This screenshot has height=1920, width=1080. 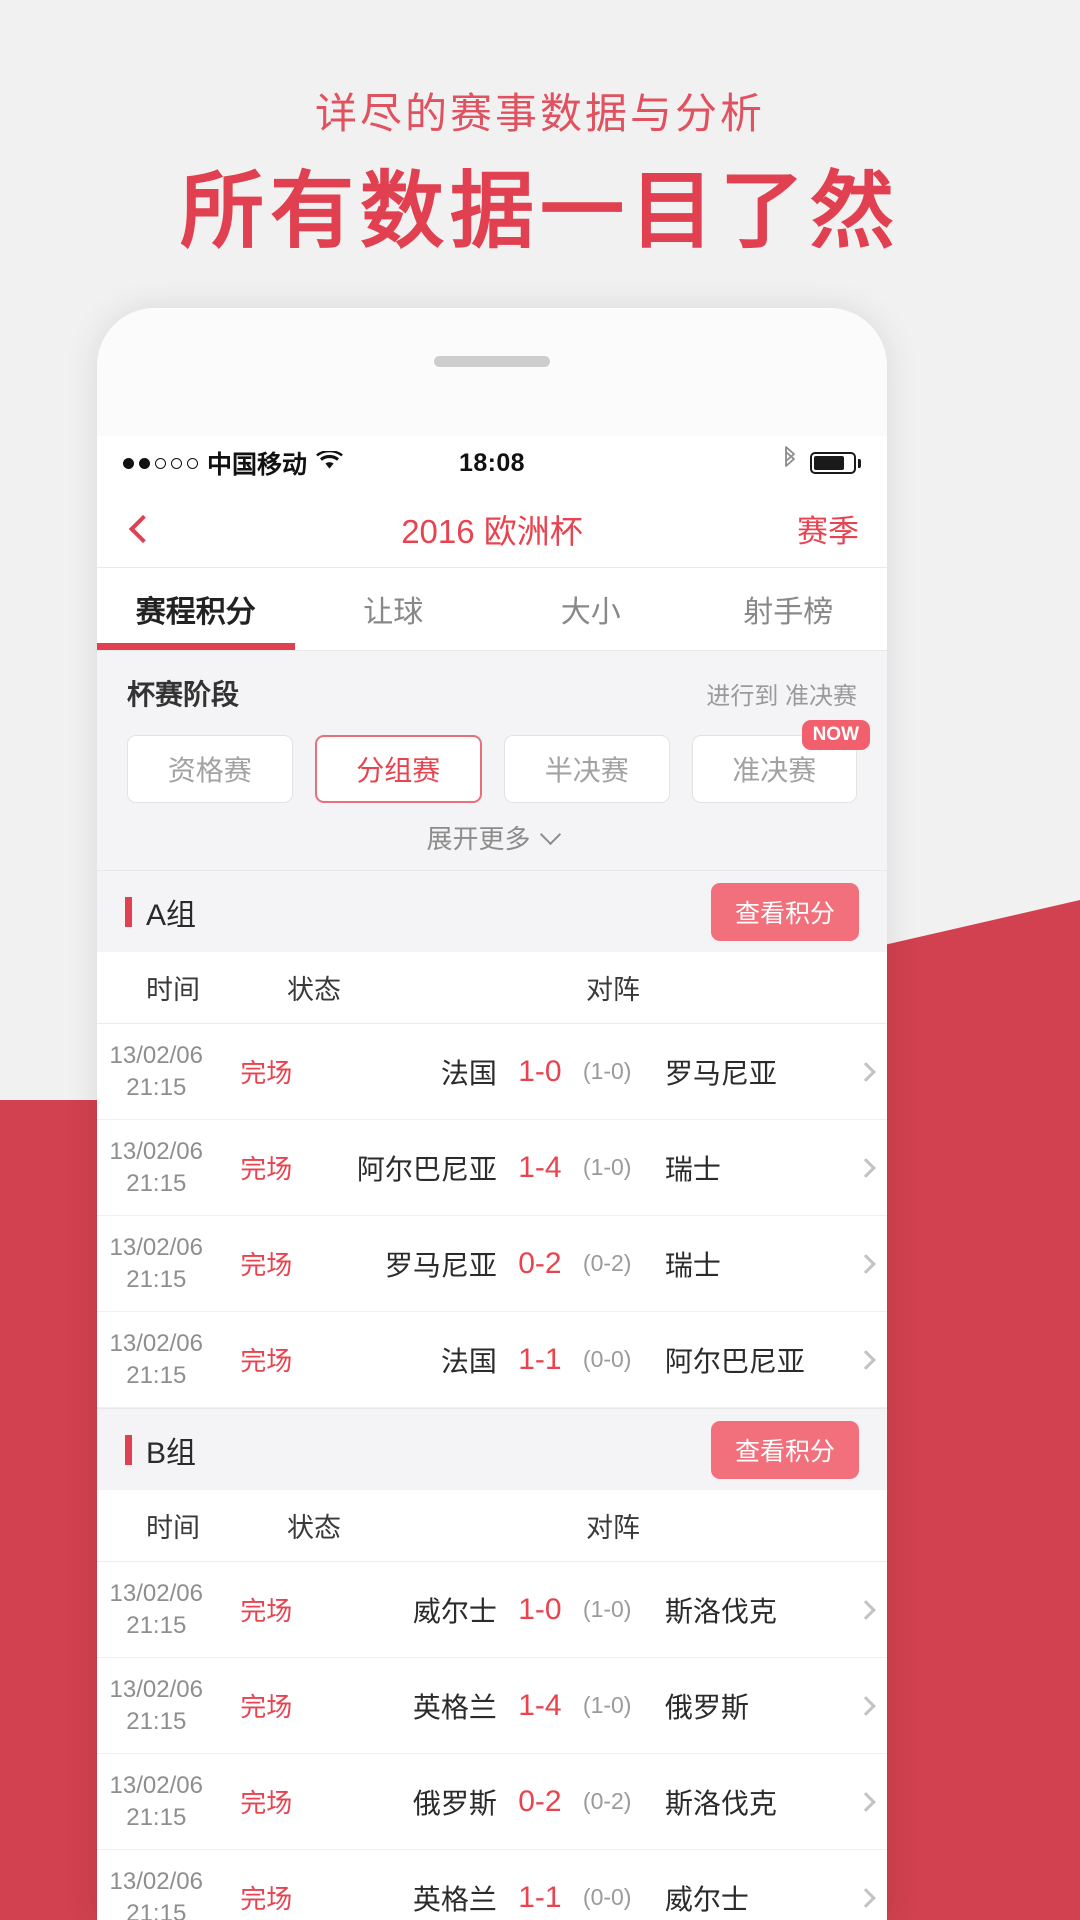 I want to click on stage-button-label: 分组赛, so click(x=398, y=770).